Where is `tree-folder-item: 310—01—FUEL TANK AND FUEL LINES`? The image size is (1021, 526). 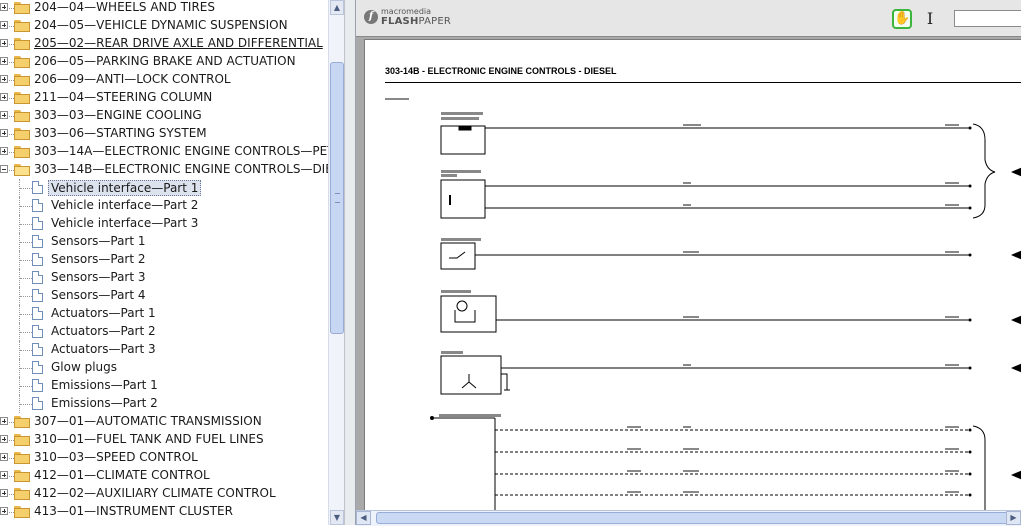
tree-folder-item: 310—01—FUEL TANK AND FUEL LINES is located at coordinates (164, 440).